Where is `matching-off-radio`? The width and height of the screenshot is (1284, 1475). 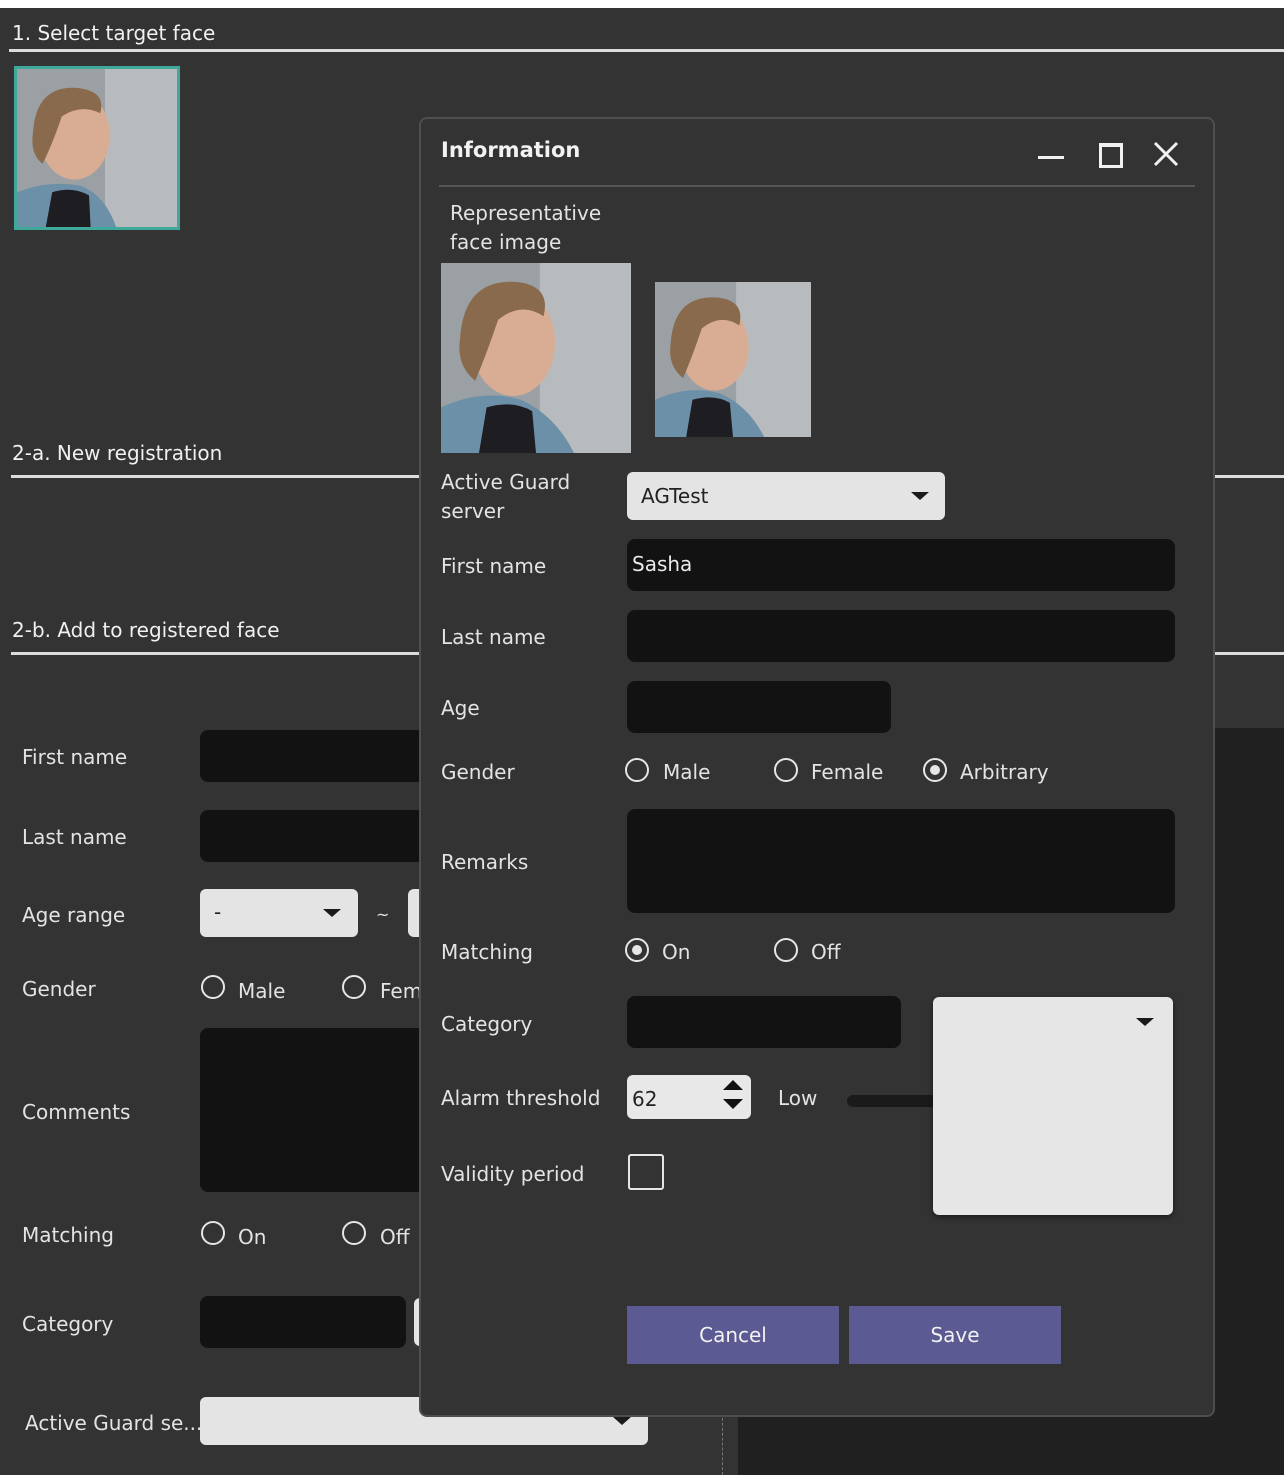
matching-off-radio is located at coordinates (786, 950).